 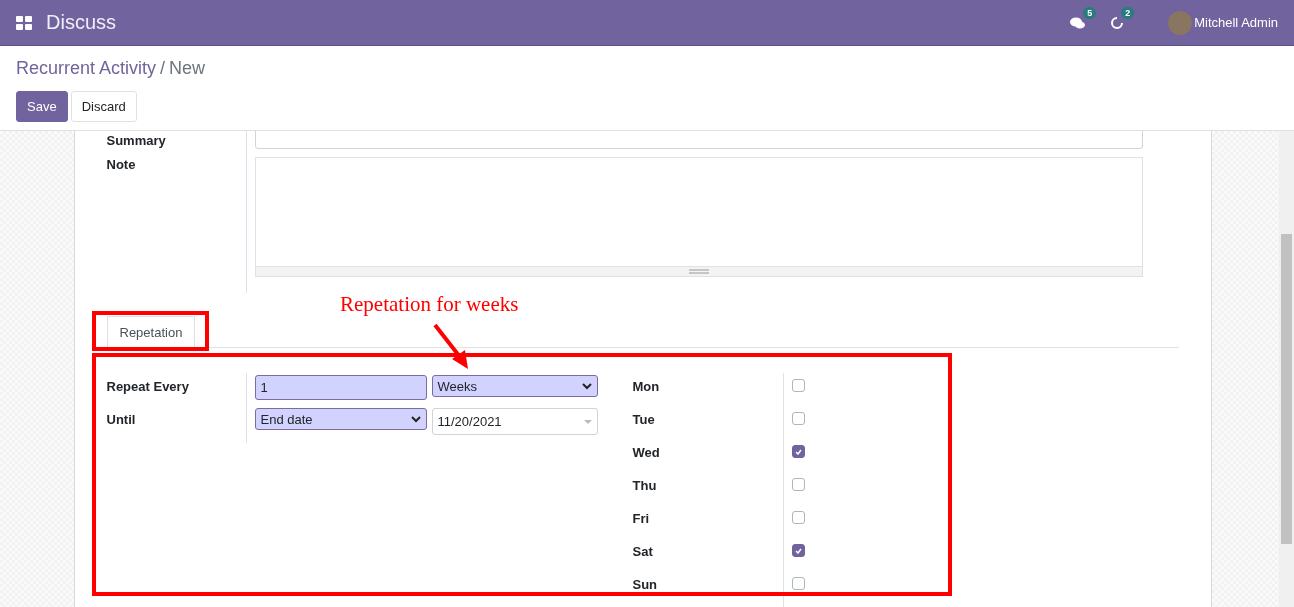 I want to click on summary-input-field, so click(x=698, y=140).